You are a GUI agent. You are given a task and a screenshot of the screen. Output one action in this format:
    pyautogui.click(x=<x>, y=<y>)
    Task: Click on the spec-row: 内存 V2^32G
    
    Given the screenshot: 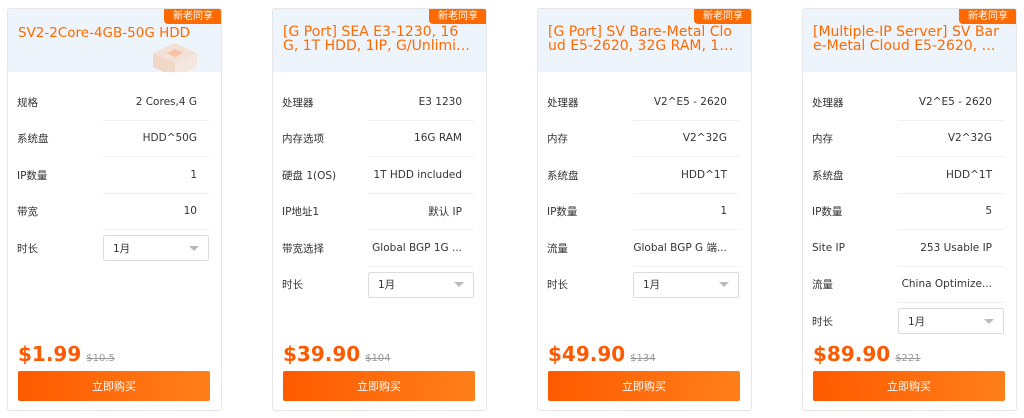 What is the action you would take?
    pyautogui.click(x=908, y=139)
    